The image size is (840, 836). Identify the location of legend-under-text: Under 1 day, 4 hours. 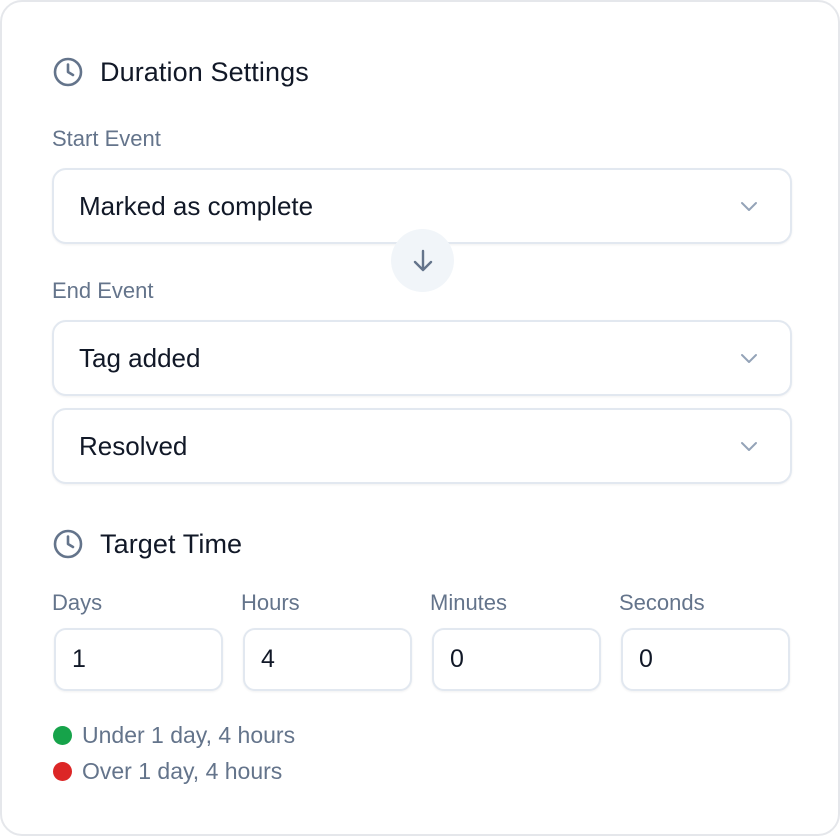
(189, 734).